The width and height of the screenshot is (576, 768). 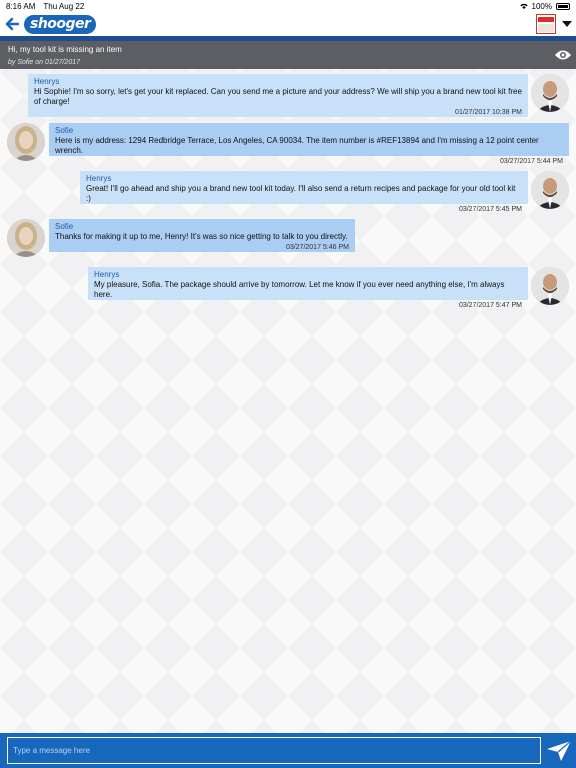 What do you see at coordinates (563, 6) in the screenshot?
I see `battery-icon` at bounding box center [563, 6].